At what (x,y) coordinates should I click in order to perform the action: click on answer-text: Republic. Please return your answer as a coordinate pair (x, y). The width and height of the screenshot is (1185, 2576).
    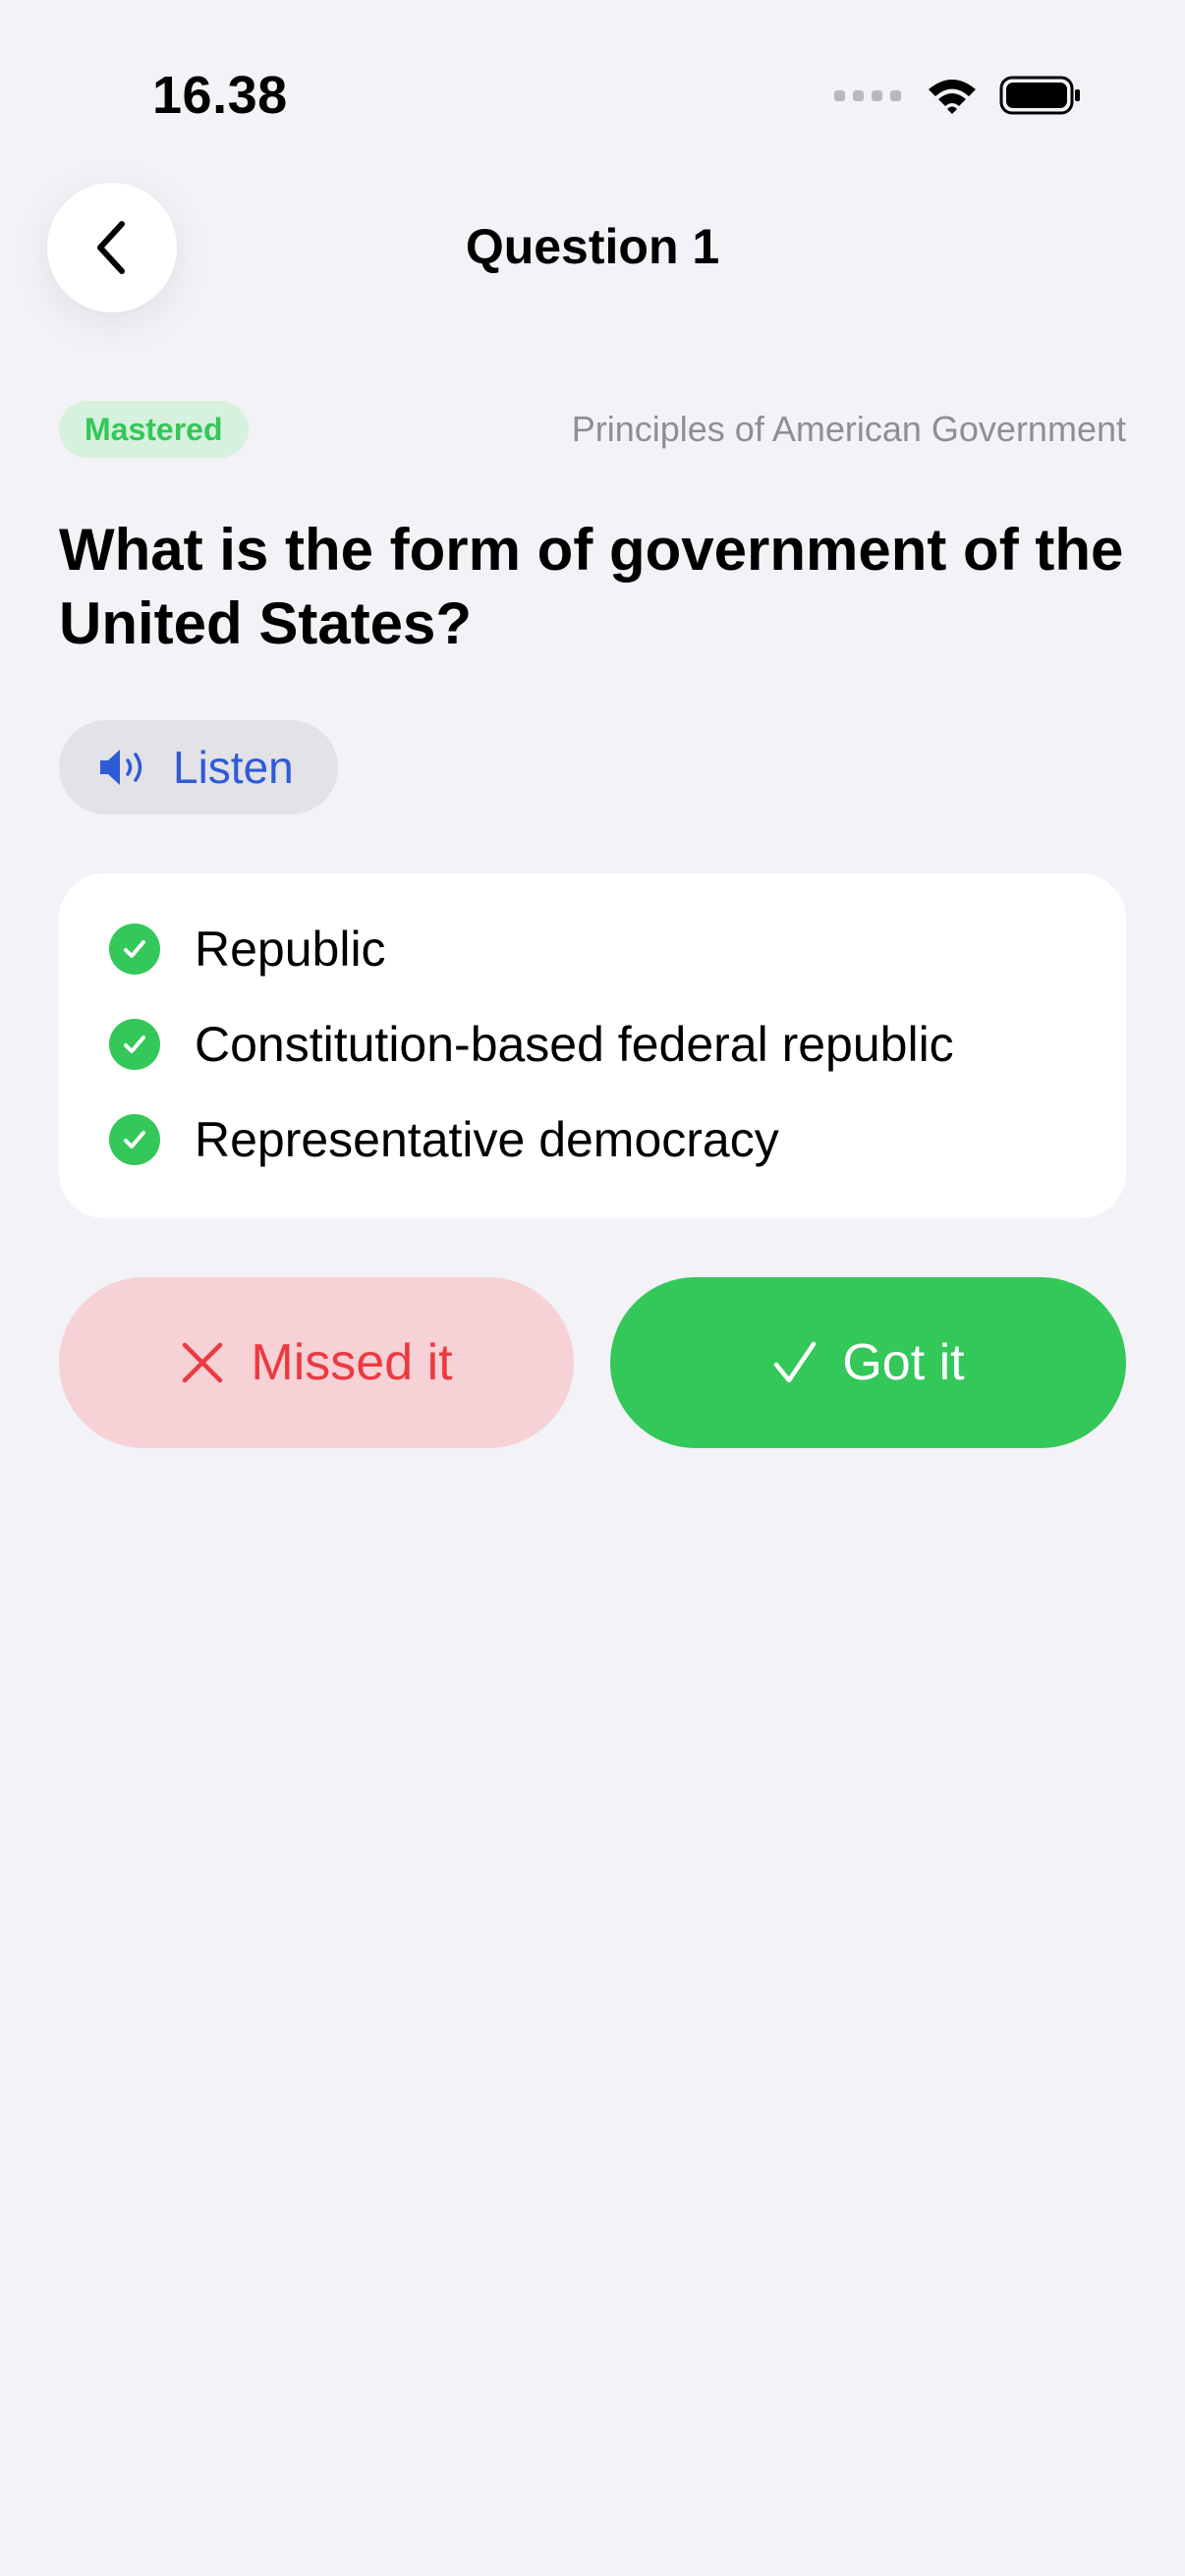
    Looking at the image, I should click on (290, 949).